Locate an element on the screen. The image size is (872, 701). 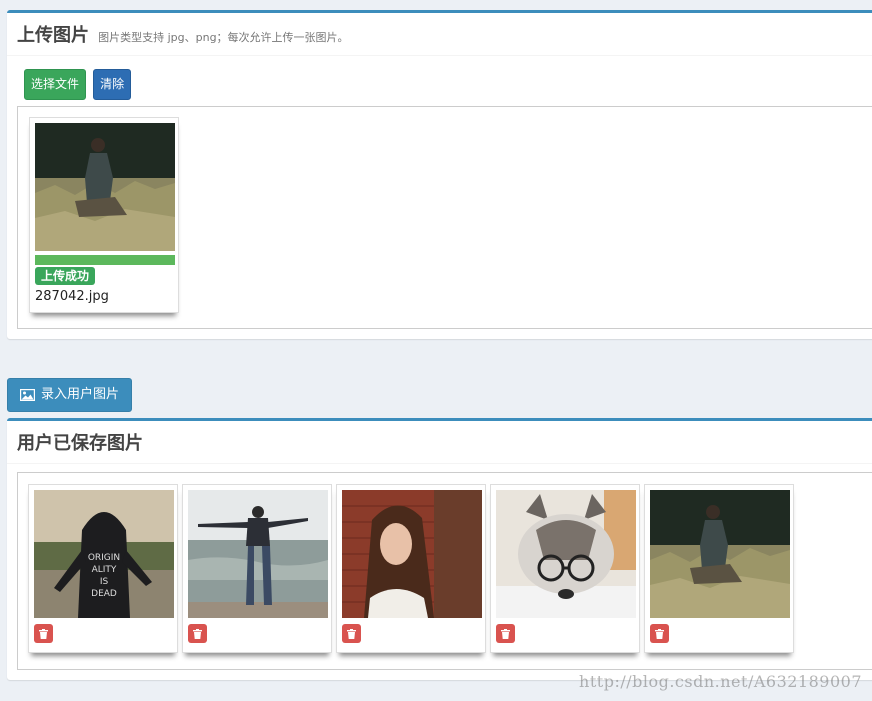
svg-text: ORIGIN is located at coordinates (104, 558).